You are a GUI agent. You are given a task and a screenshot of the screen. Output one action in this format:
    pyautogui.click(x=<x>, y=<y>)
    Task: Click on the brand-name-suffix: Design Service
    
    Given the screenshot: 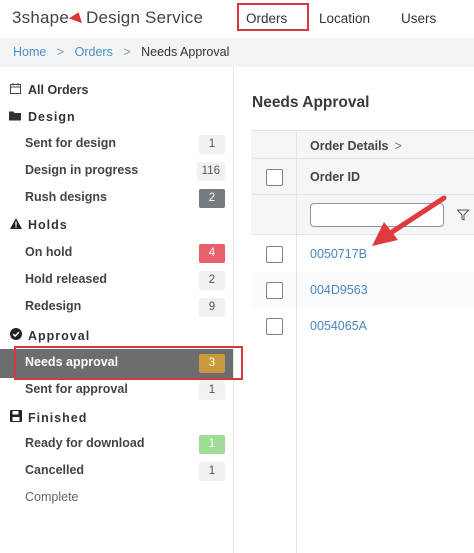 What is the action you would take?
    pyautogui.click(x=144, y=17)
    